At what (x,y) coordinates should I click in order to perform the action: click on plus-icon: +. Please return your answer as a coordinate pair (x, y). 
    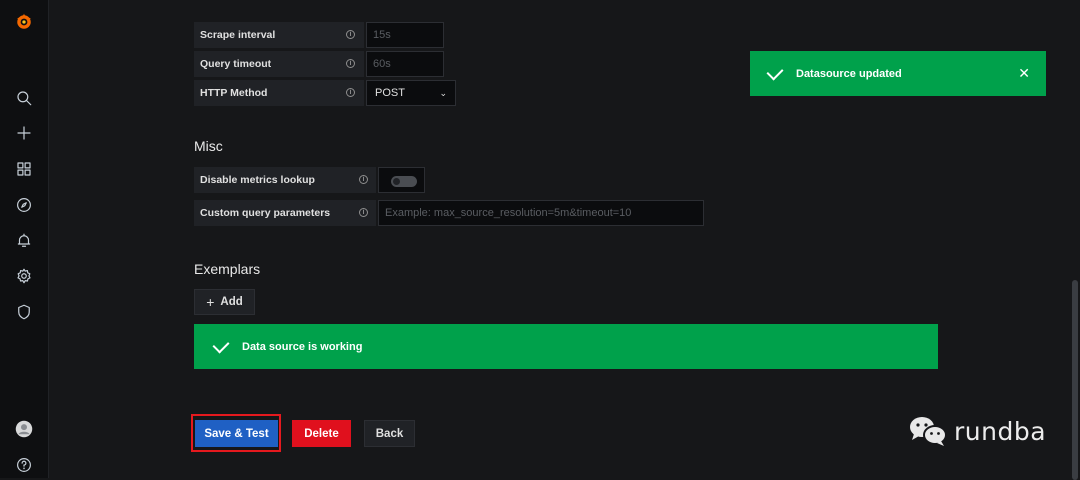
    Looking at the image, I should click on (210, 302).